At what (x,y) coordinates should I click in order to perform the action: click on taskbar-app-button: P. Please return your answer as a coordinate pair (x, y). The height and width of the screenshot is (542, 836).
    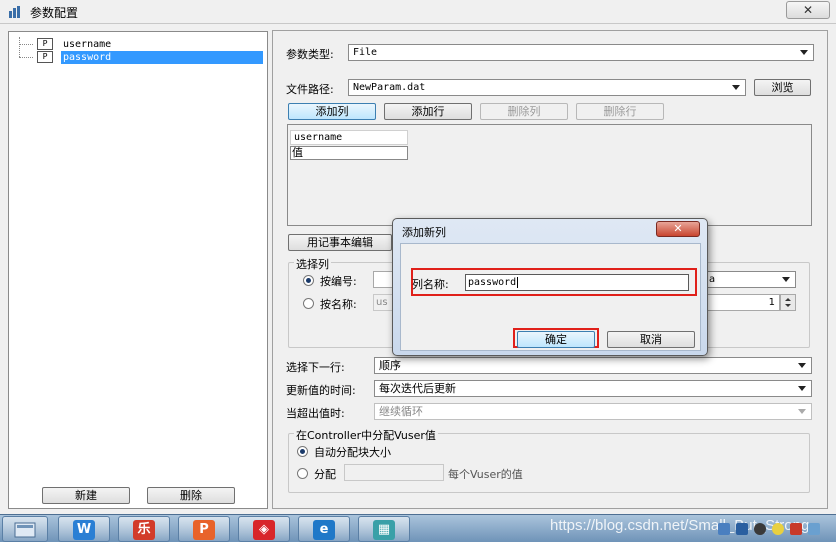
    Looking at the image, I should click on (204, 529).